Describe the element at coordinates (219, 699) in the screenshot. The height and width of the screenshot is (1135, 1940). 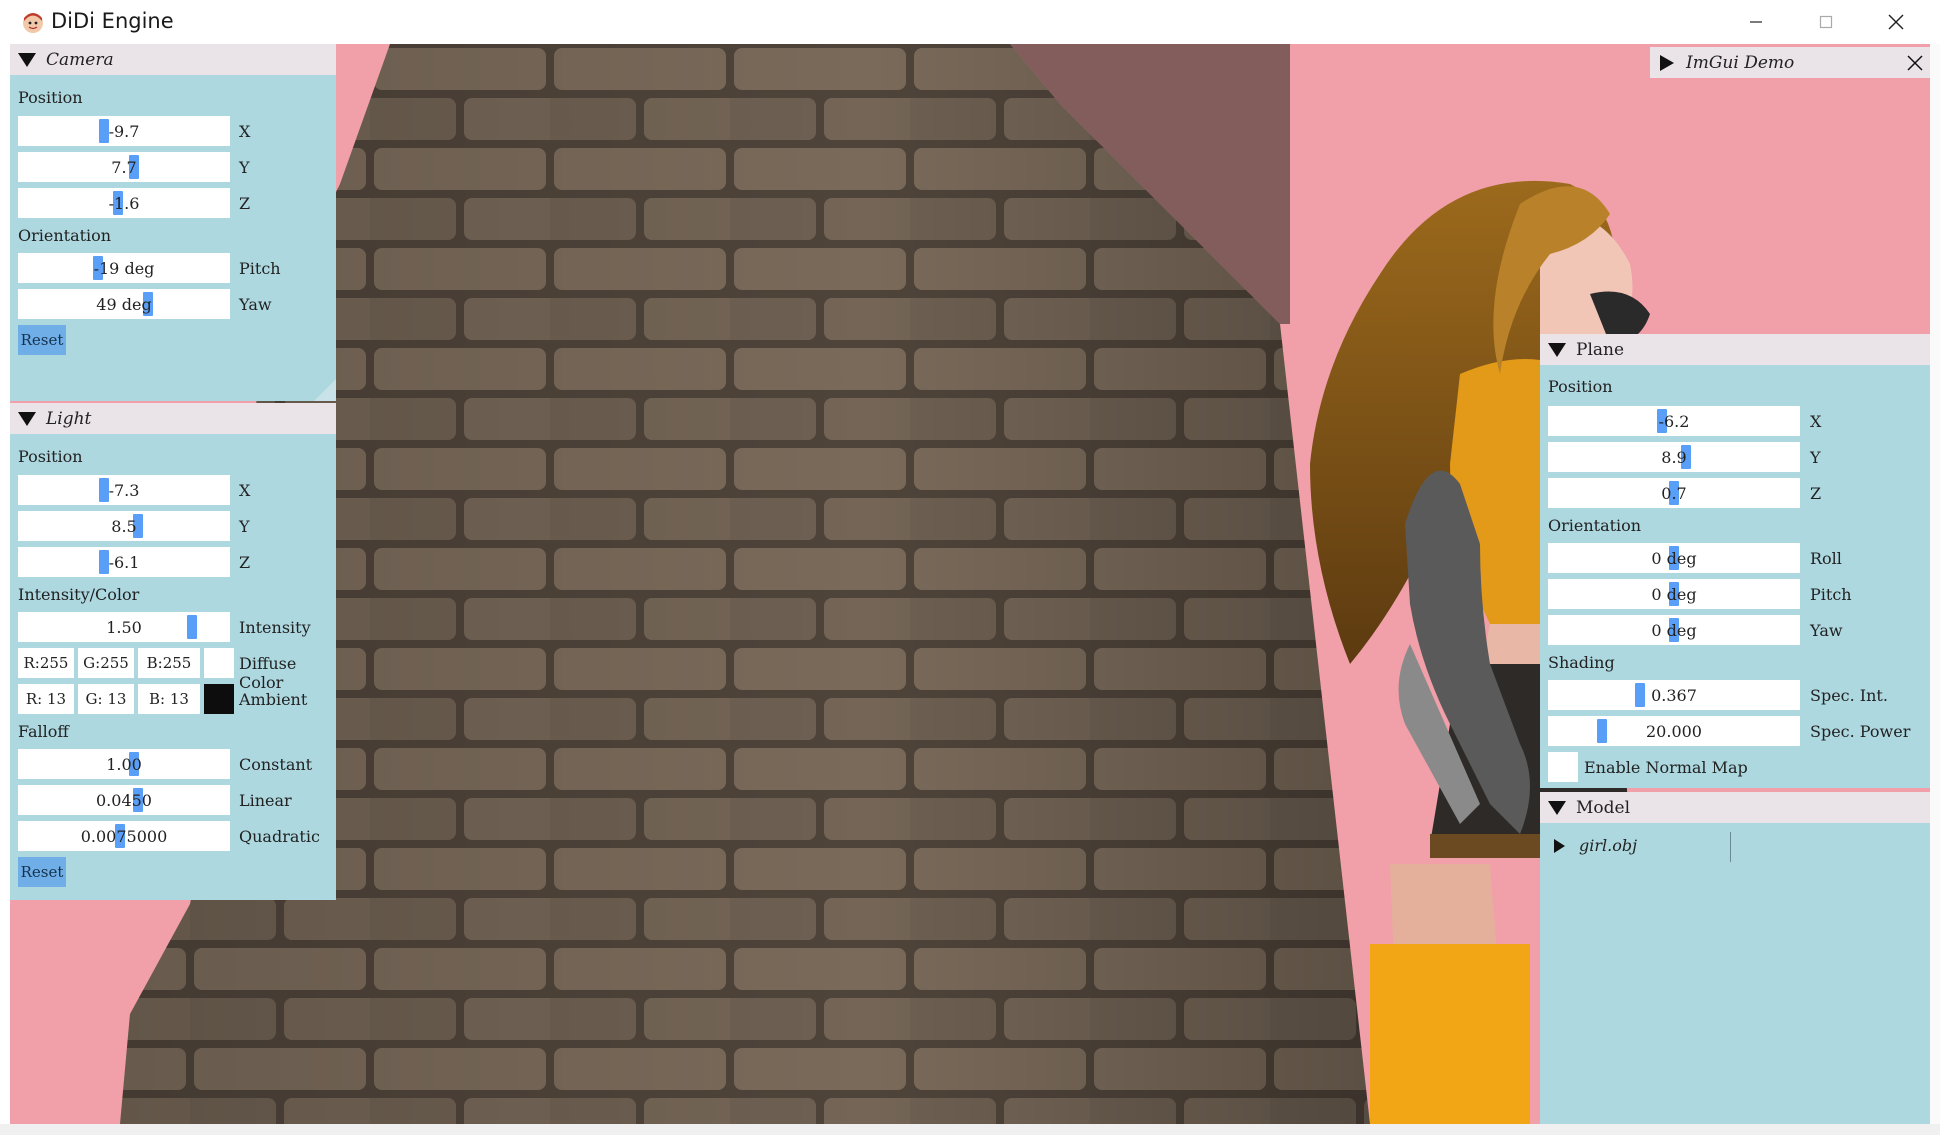
I see `ambient-color-swatch` at that location.